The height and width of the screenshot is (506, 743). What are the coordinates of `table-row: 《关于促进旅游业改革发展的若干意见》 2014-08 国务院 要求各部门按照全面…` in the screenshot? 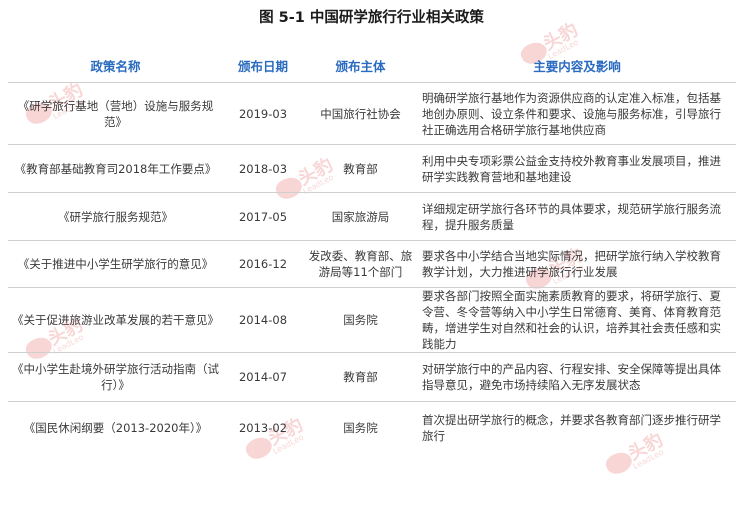 It's located at (372, 320).